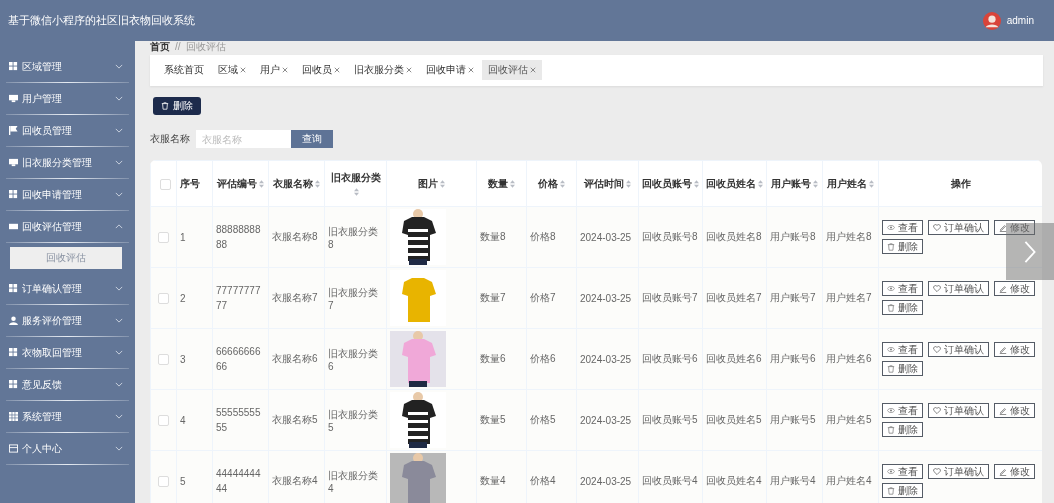 The width and height of the screenshot is (1054, 503). What do you see at coordinates (67, 416) in the screenshot?
I see `sidebar-item: 系统管理` at bounding box center [67, 416].